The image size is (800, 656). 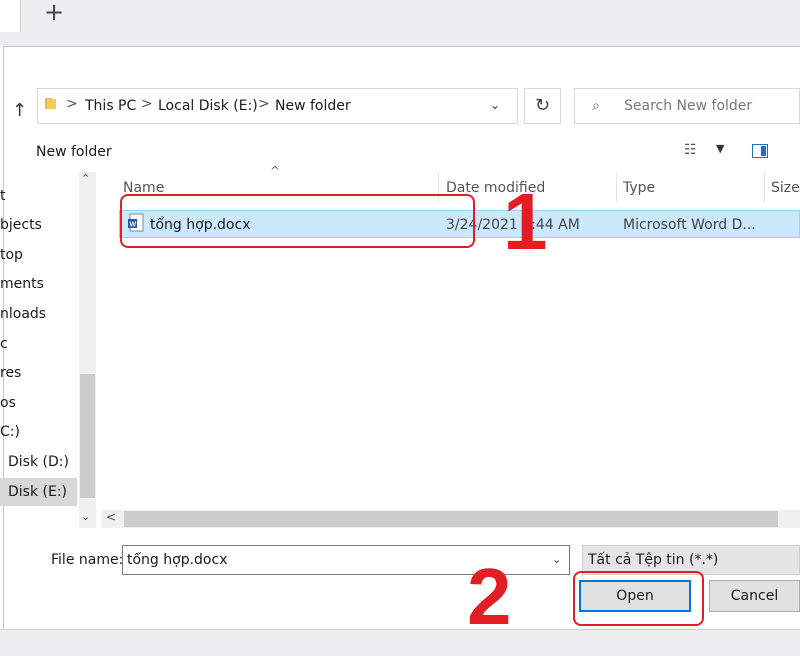 I want to click on nav-item-music: c, so click(x=4, y=344).